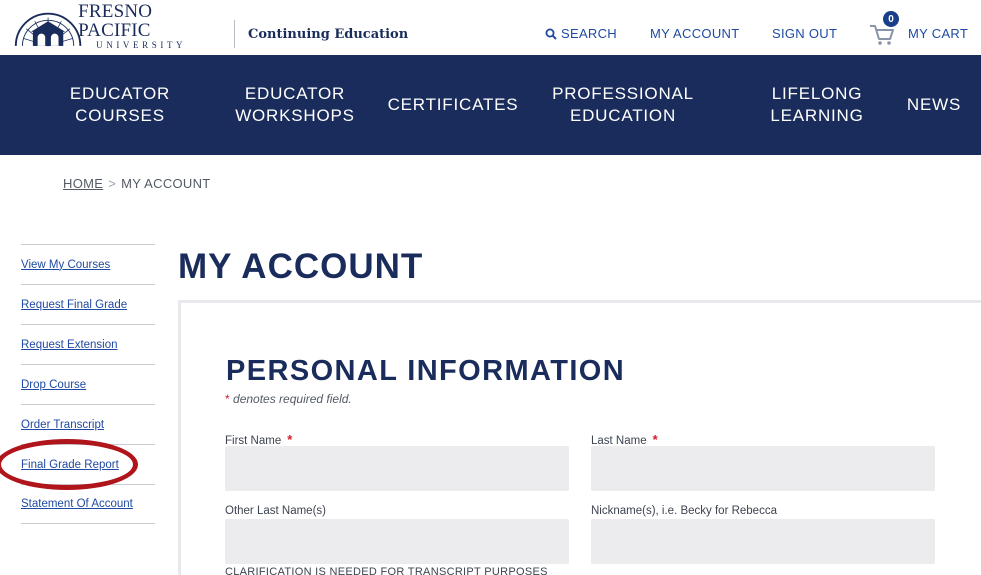  I want to click on other-last-name-field, so click(397, 541).